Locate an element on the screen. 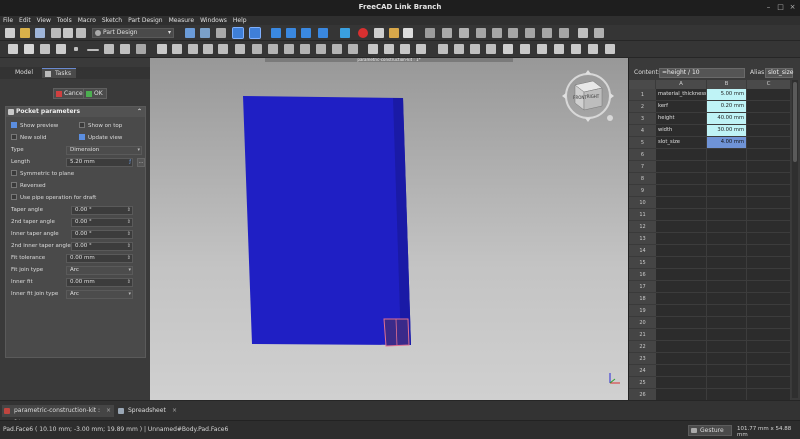 The width and height of the screenshot is (800, 439). menu-tools: Tools is located at coordinates (64, 20).